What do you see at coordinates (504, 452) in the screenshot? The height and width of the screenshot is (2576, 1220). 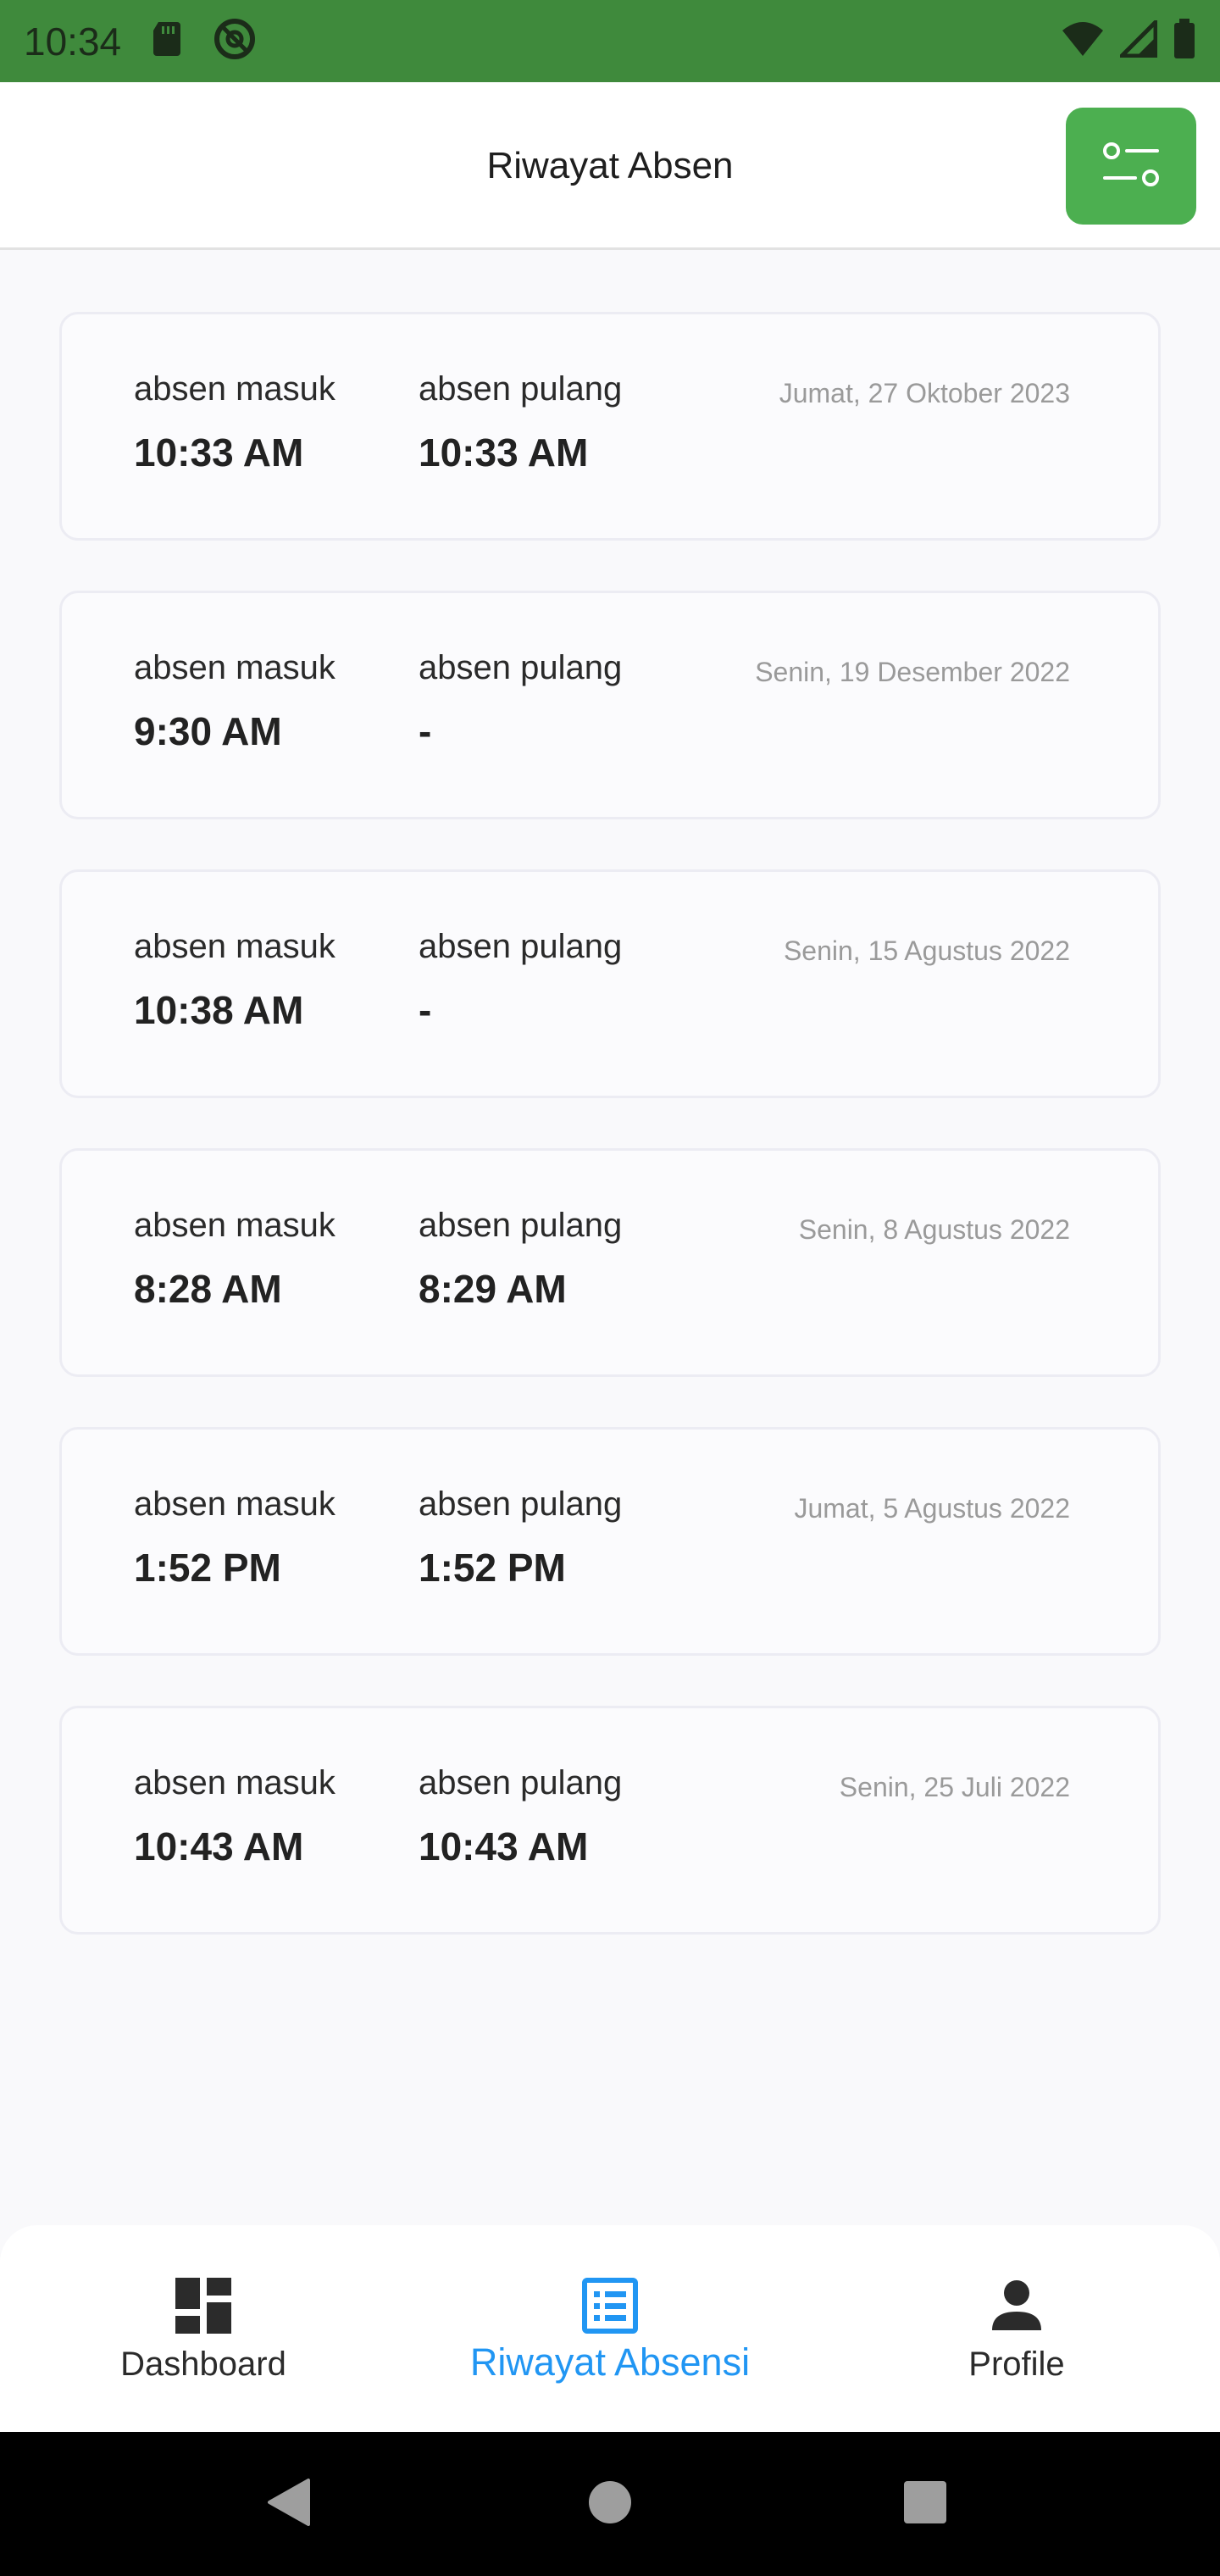 I see `check-out-time: 10:33 AM` at bounding box center [504, 452].